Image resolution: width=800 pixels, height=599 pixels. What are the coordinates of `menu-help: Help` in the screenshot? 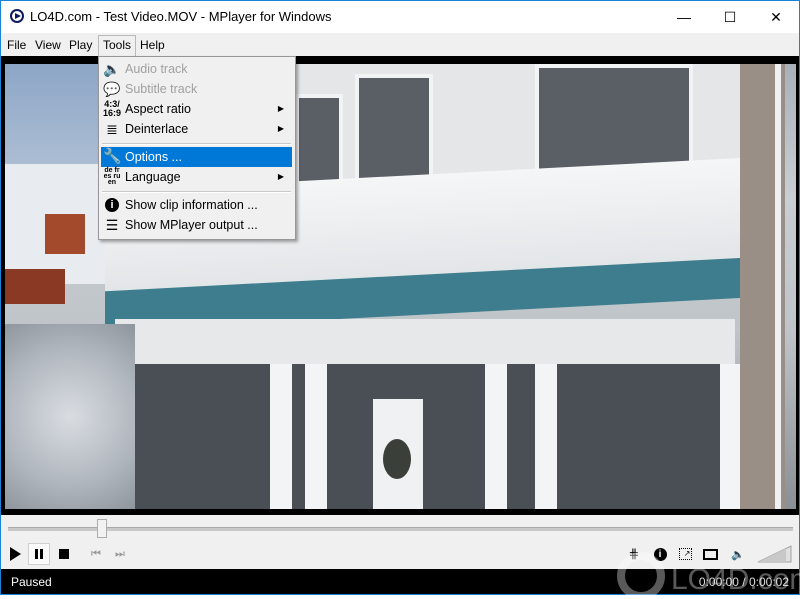 It's located at (152, 45).